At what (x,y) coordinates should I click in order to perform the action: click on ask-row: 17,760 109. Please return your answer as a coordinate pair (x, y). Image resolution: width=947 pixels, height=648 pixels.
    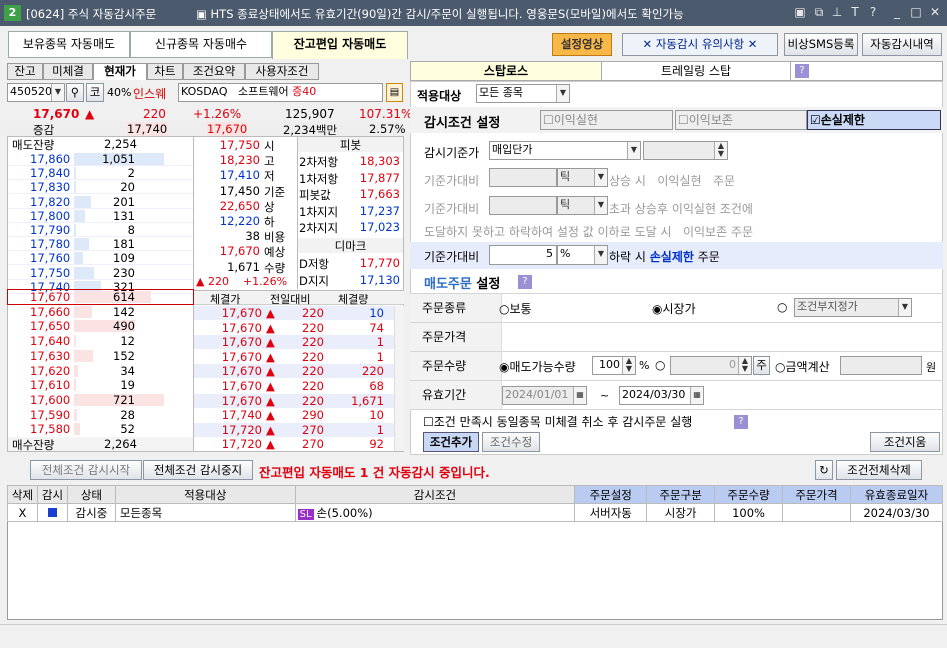
    Looking at the image, I should click on (100, 258).